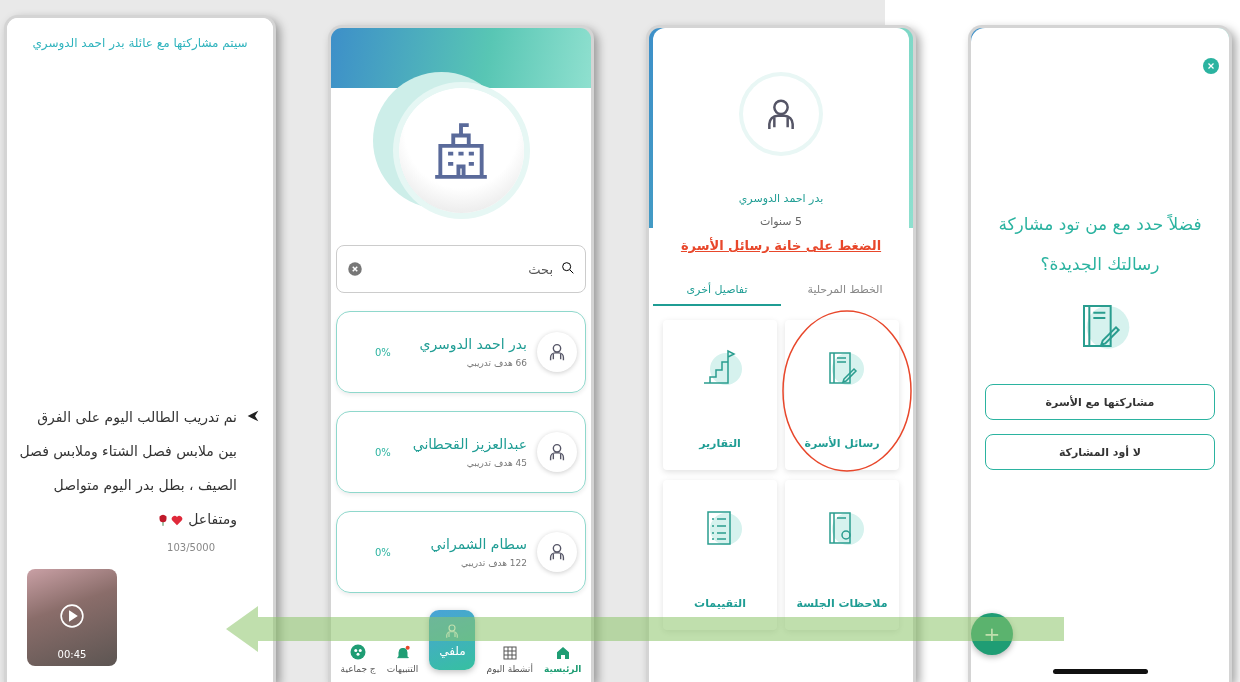 The width and height of the screenshot is (1240, 682). Describe the element at coordinates (478, 544) in the screenshot. I see `student-name: سطام الشمراني` at that location.